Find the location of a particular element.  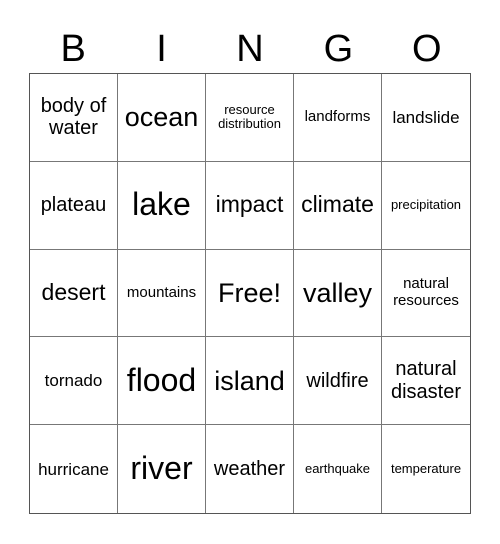

header-letter-i: I is located at coordinates (161, 49).